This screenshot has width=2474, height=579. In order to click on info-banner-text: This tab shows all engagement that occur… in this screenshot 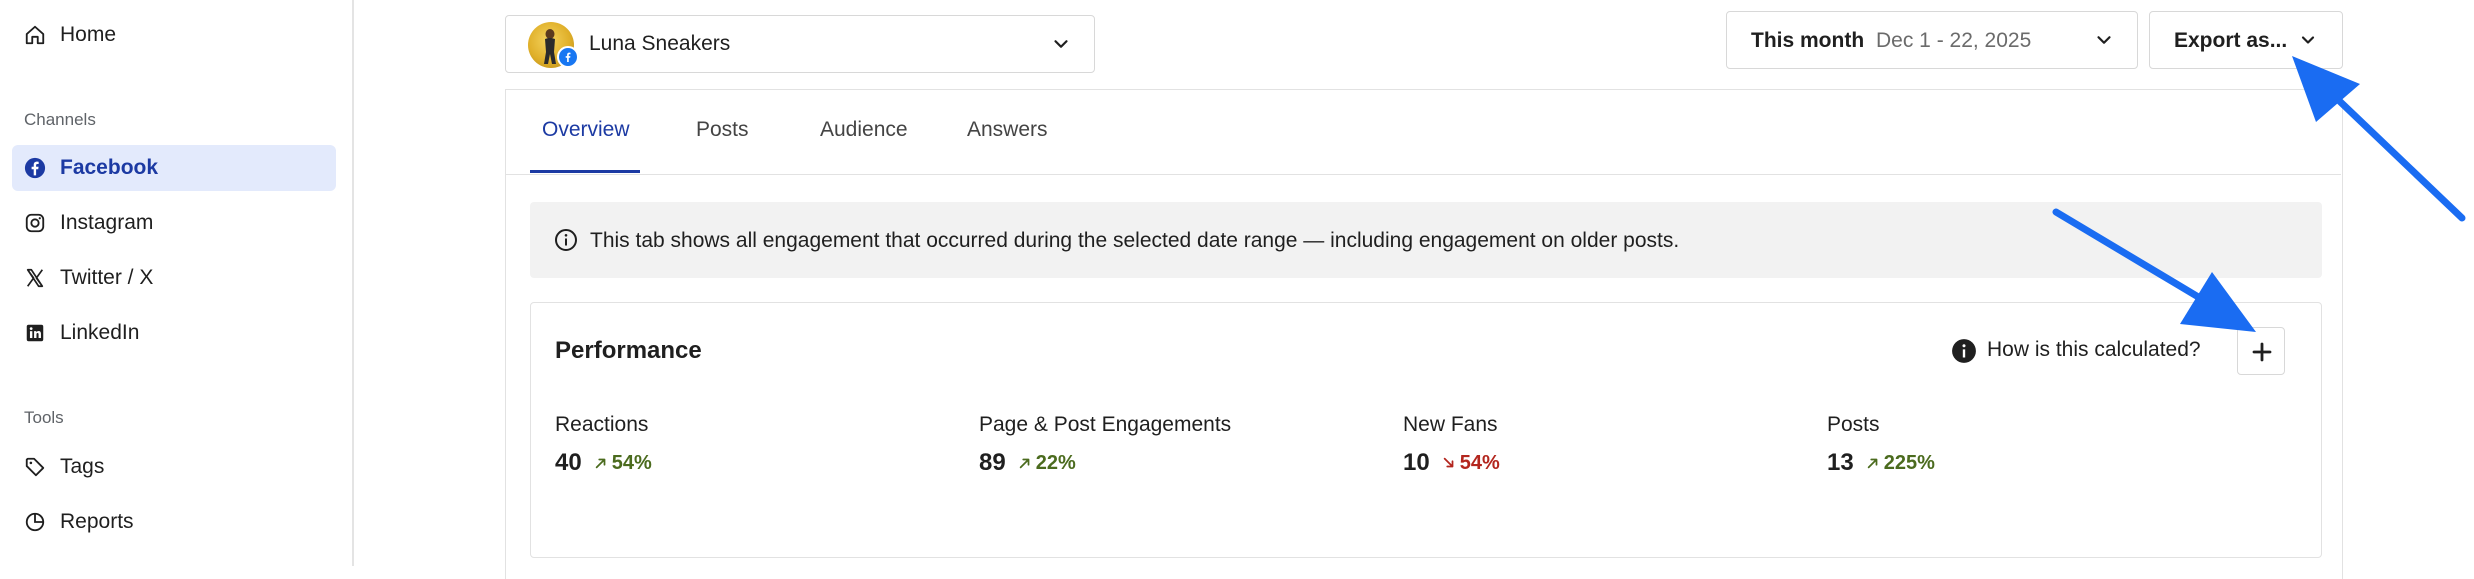, I will do `click(1135, 240)`.